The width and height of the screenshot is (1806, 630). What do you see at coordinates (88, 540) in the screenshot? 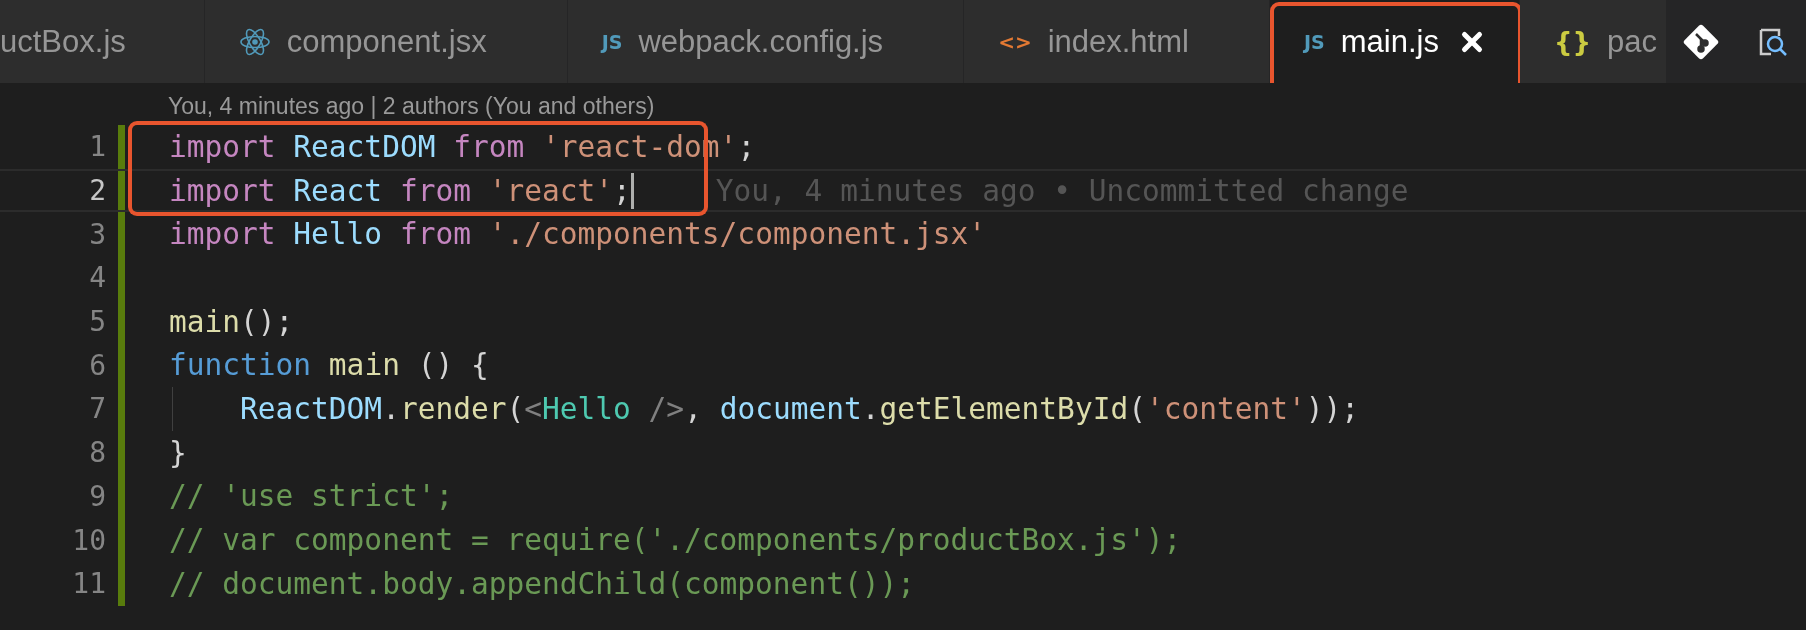
I see `line-number: 10` at bounding box center [88, 540].